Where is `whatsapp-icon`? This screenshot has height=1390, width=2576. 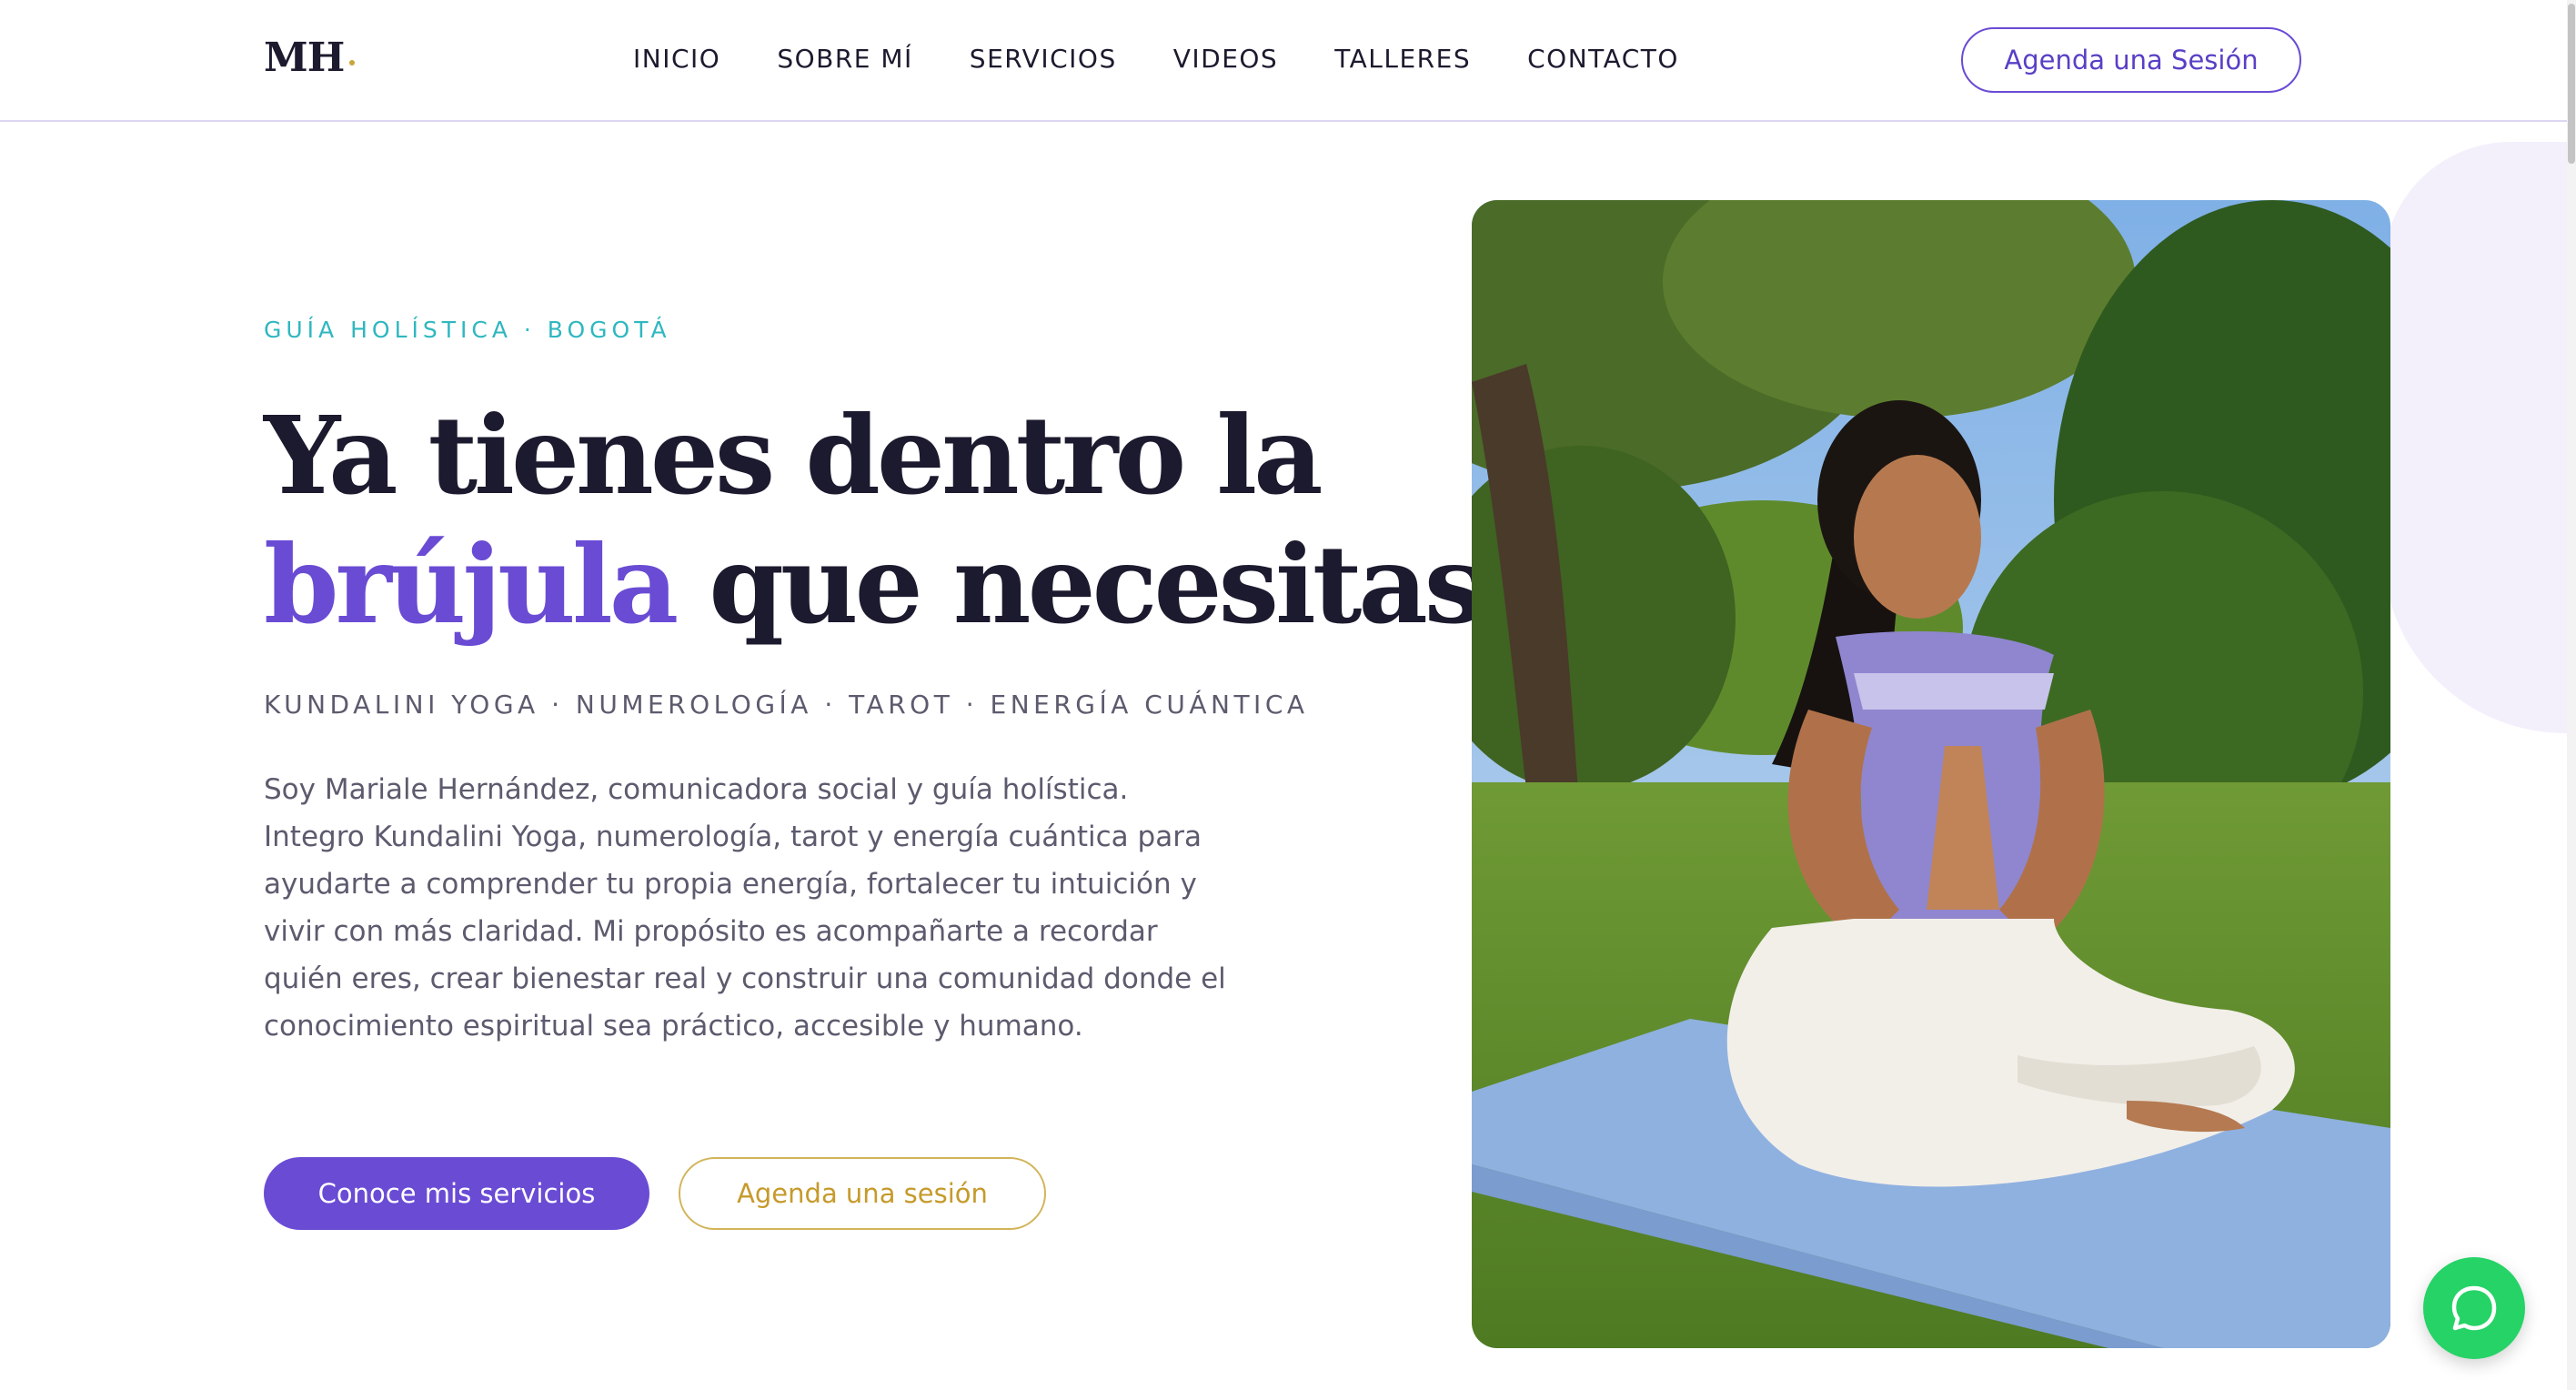 whatsapp-icon is located at coordinates (2474, 1308).